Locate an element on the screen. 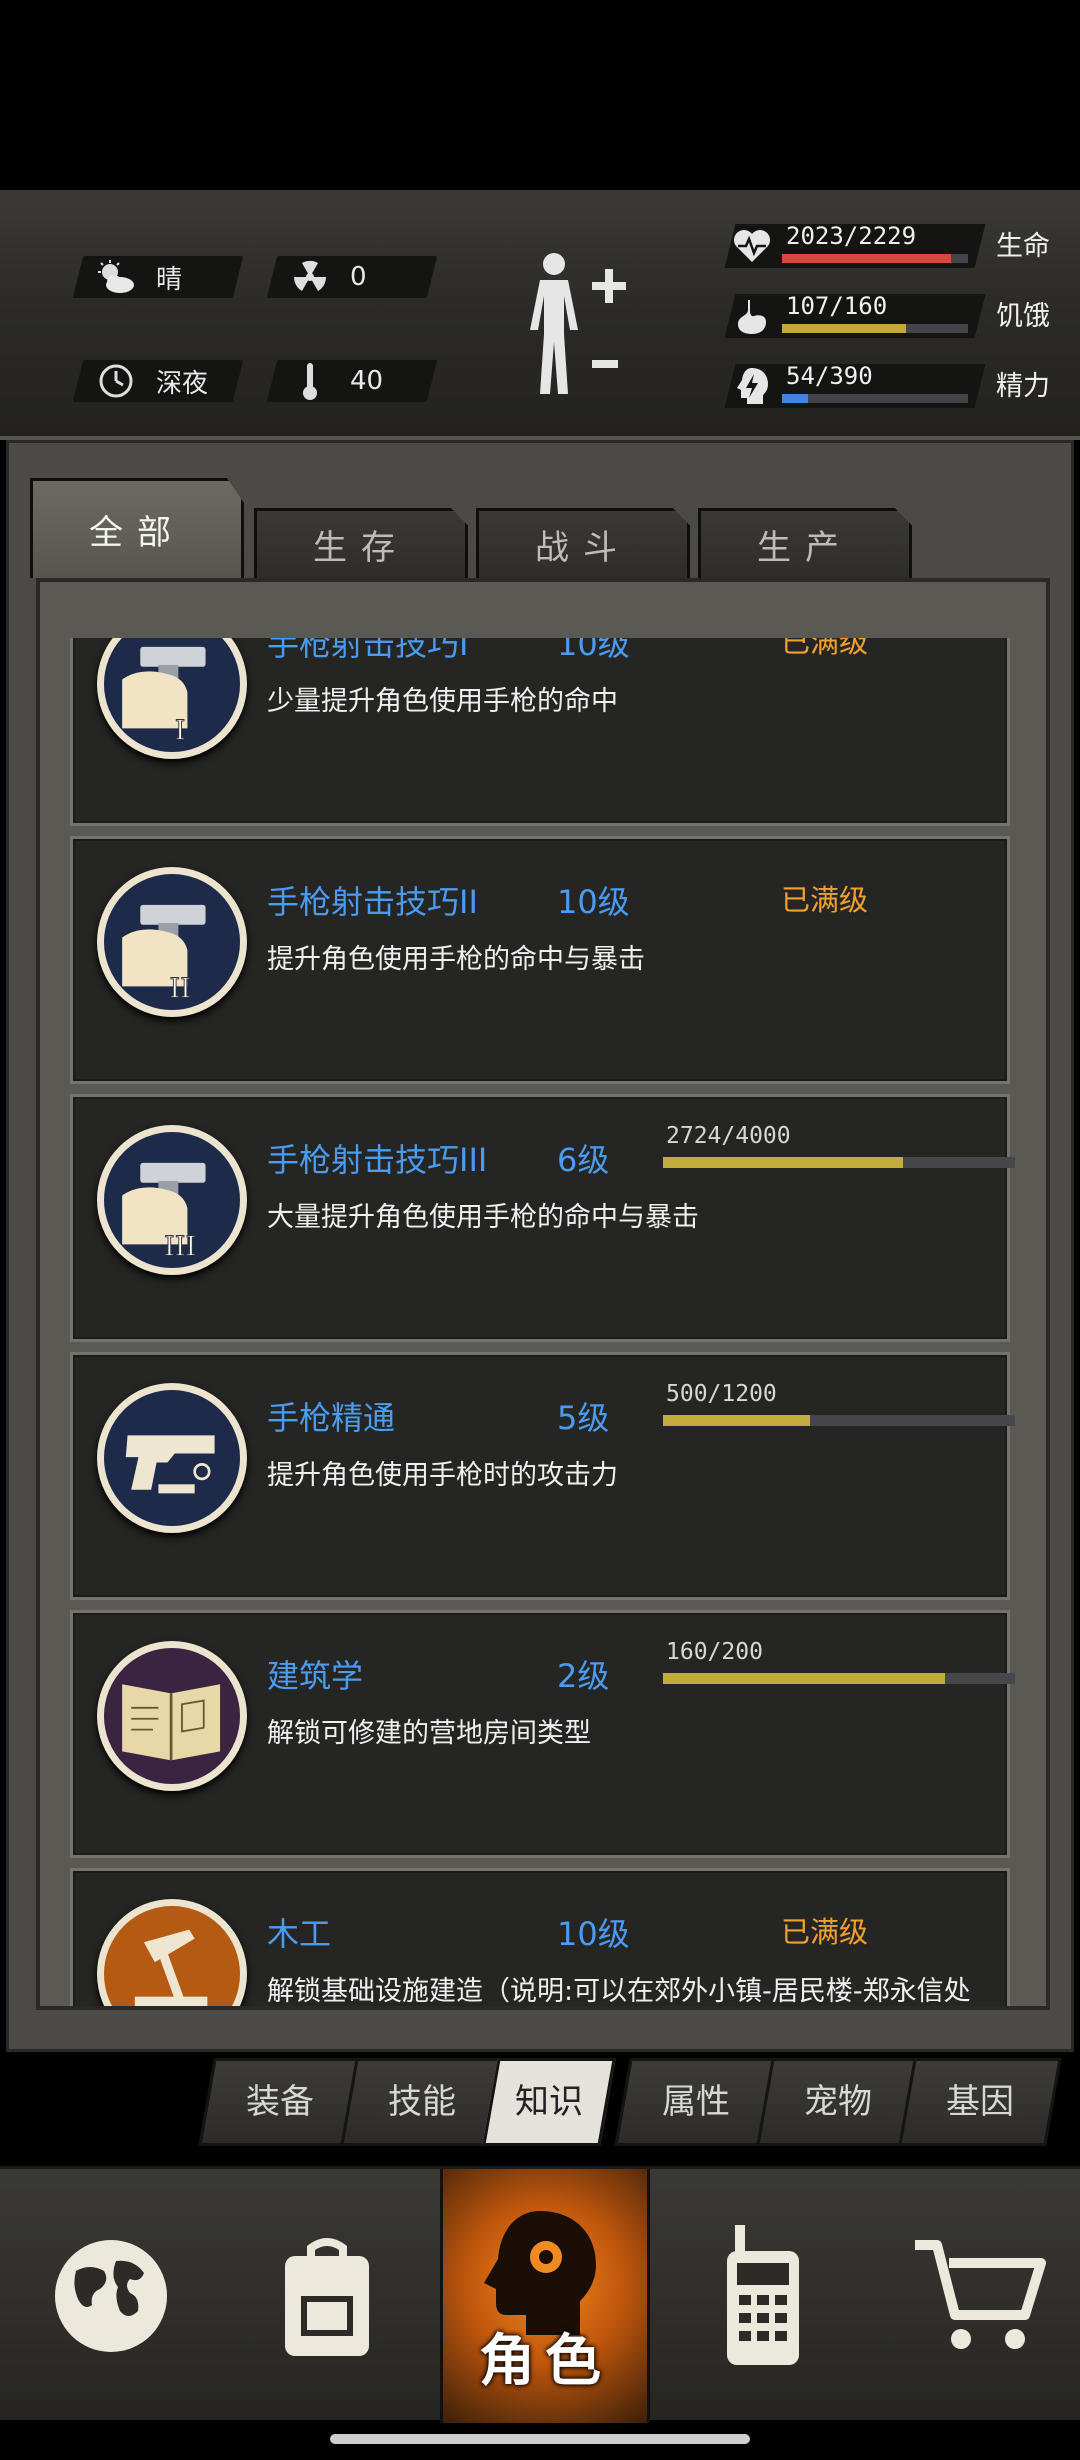 The height and width of the screenshot is (2460, 1080). skill-card-architecture: 建筑学 2级 160/200 解锁可修建的营地房间类型 is located at coordinates (542, 1734).